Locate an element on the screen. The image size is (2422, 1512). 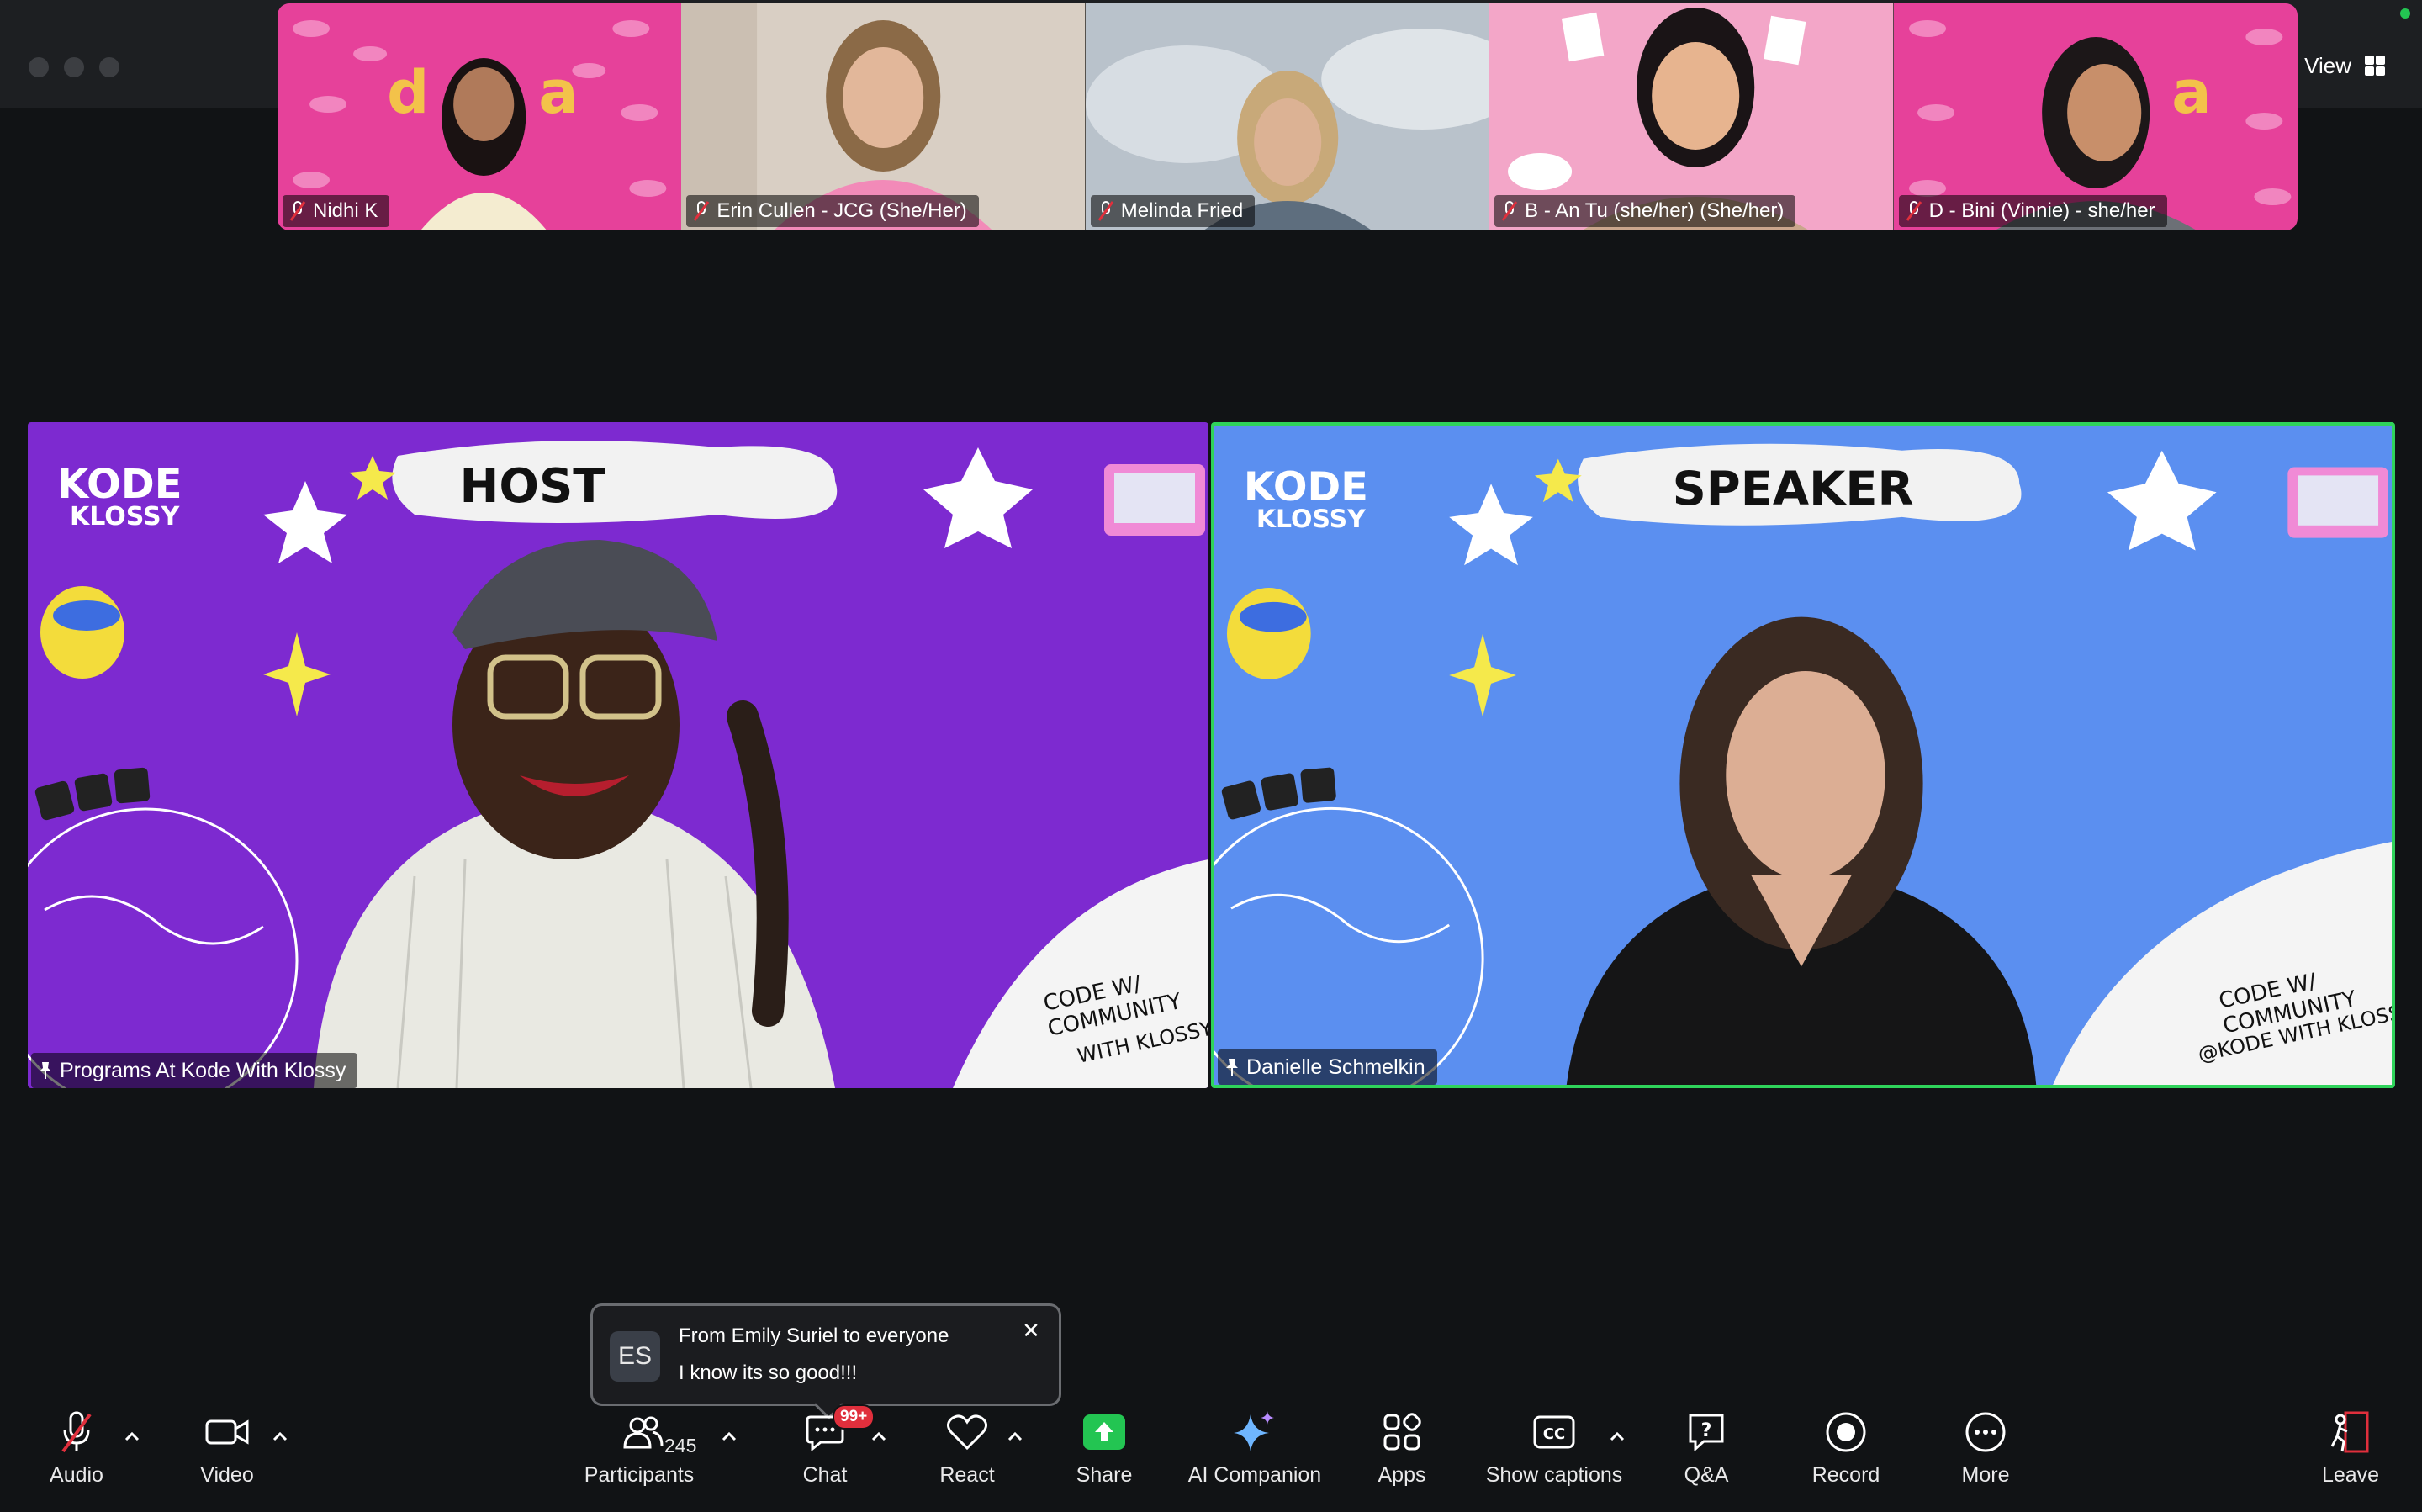
participant-name: Melinda Fried is located at coordinates (1182, 210).